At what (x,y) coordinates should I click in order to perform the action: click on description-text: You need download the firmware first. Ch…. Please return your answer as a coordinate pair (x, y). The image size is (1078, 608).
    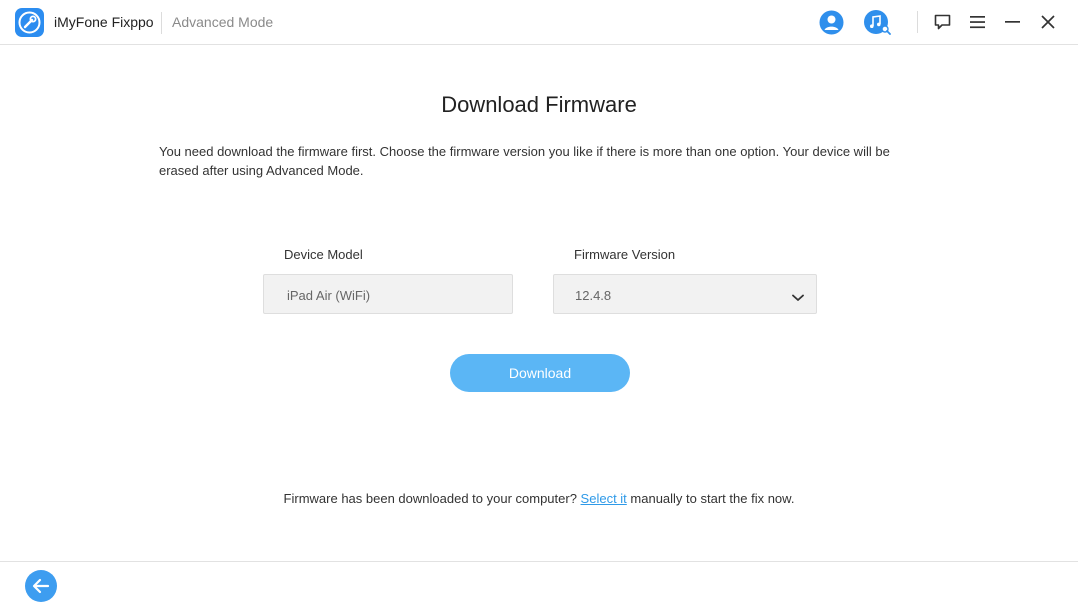
    Looking at the image, I should click on (524, 161).